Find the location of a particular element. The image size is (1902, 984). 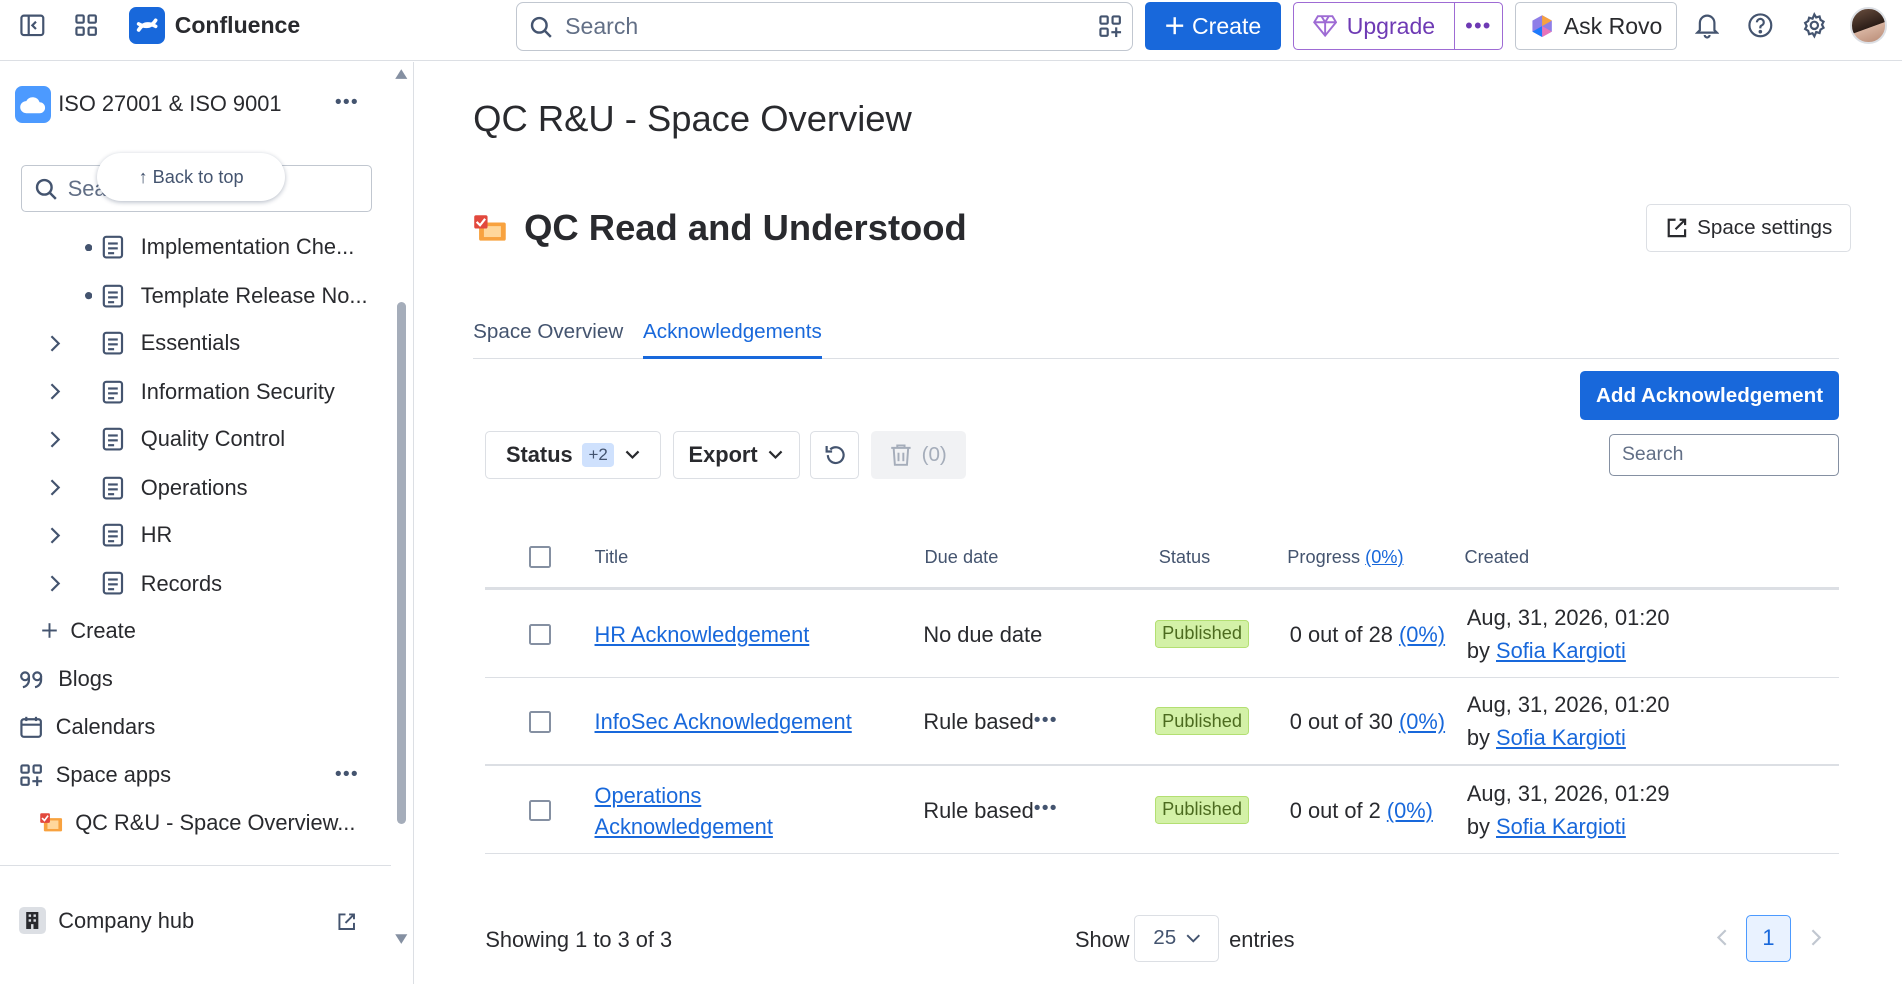

trash-icon is located at coordinates (901, 455).